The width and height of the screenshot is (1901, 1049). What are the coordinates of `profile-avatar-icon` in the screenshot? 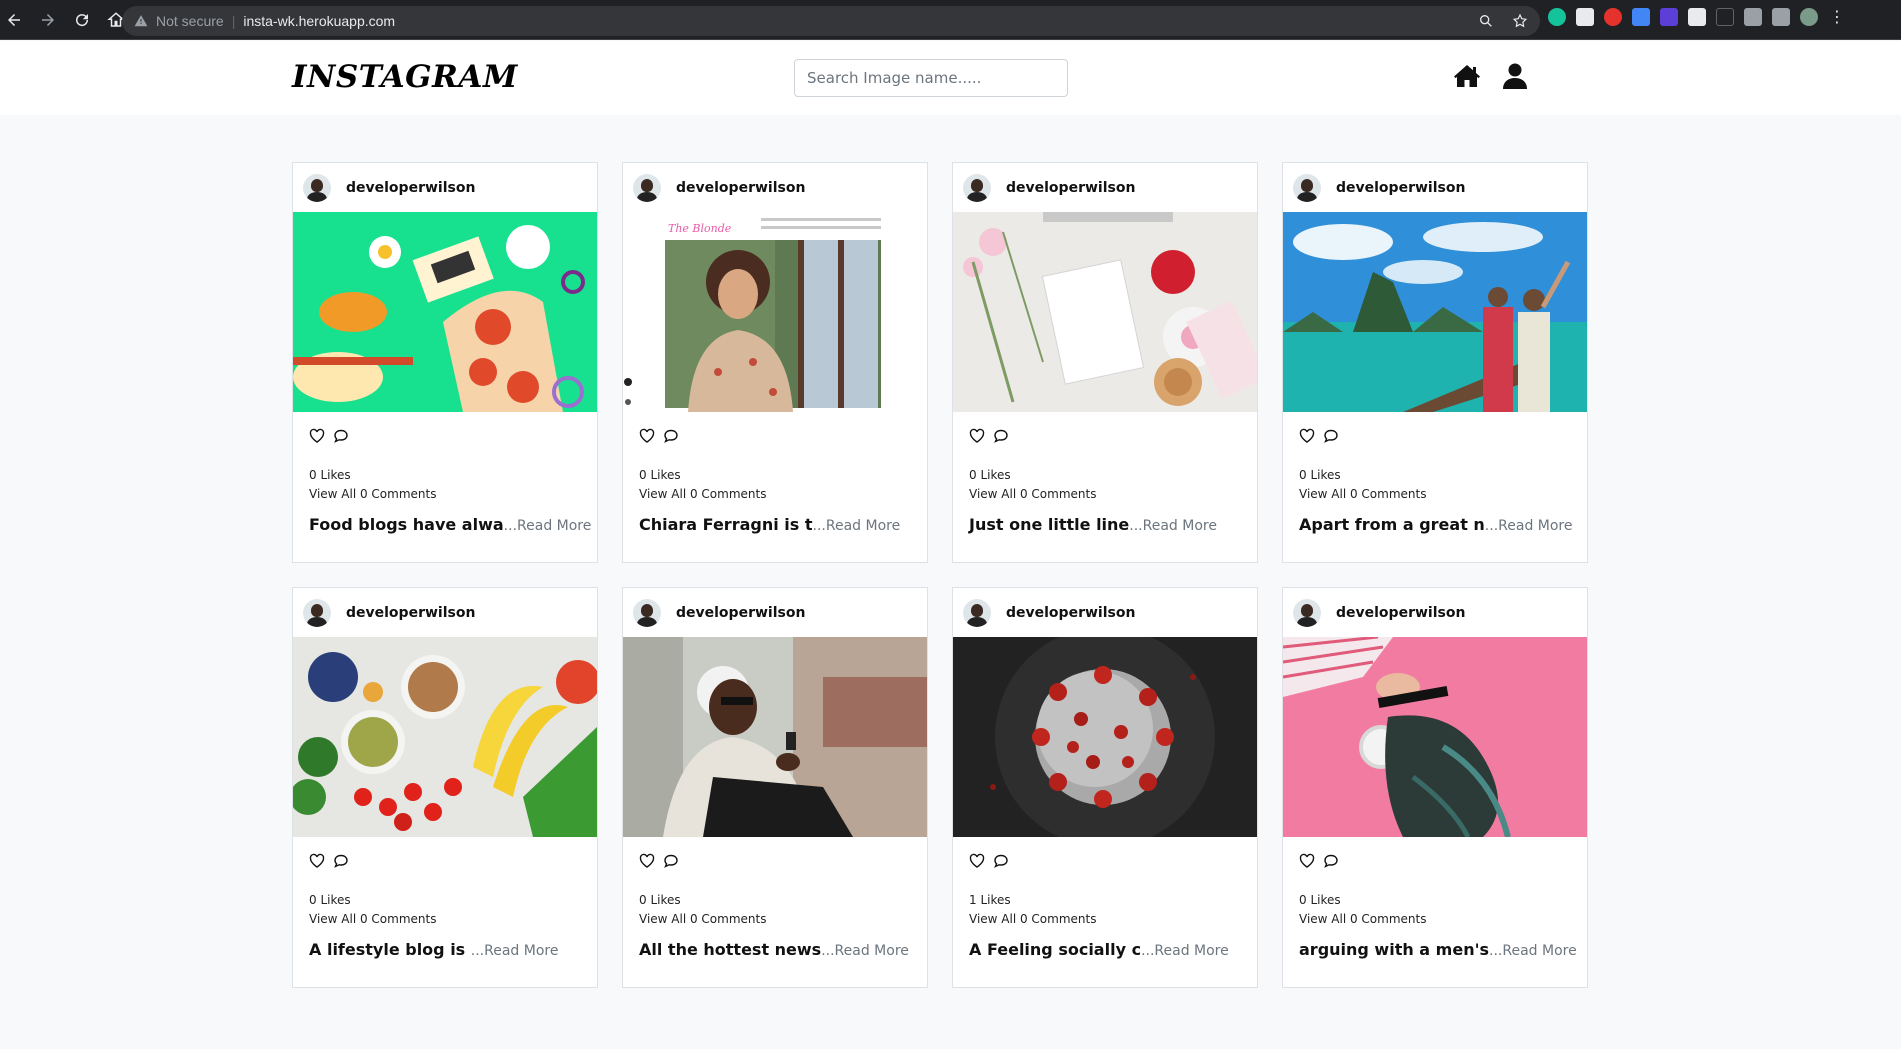 It's located at (1809, 17).